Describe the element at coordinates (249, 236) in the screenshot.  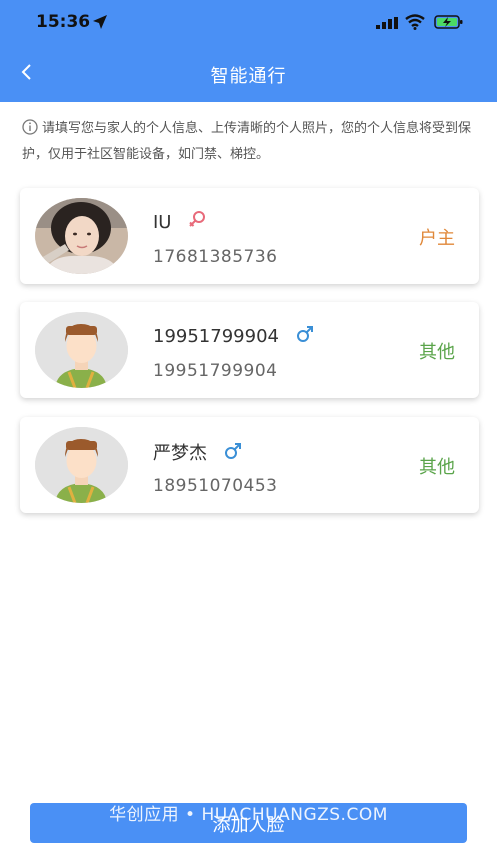
I see `member-card: IU 17681385736 户主` at that location.